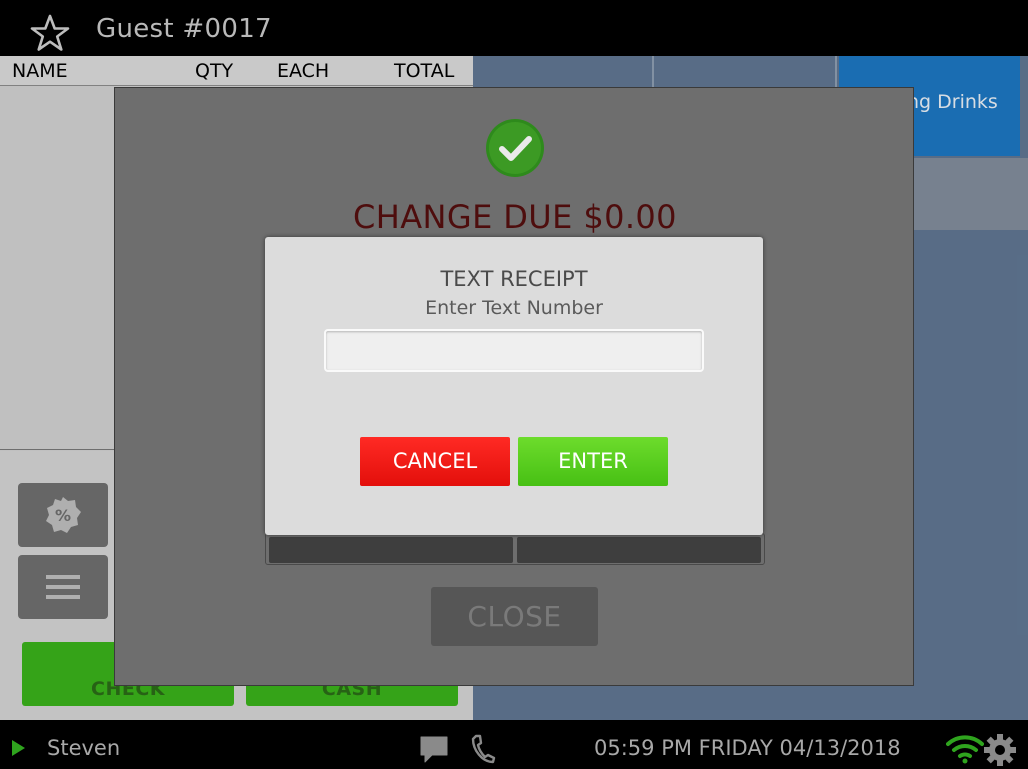  What do you see at coordinates (303, 71) in the screenshot?
I see `column-each: EACH` at bounding box center [303, 71].